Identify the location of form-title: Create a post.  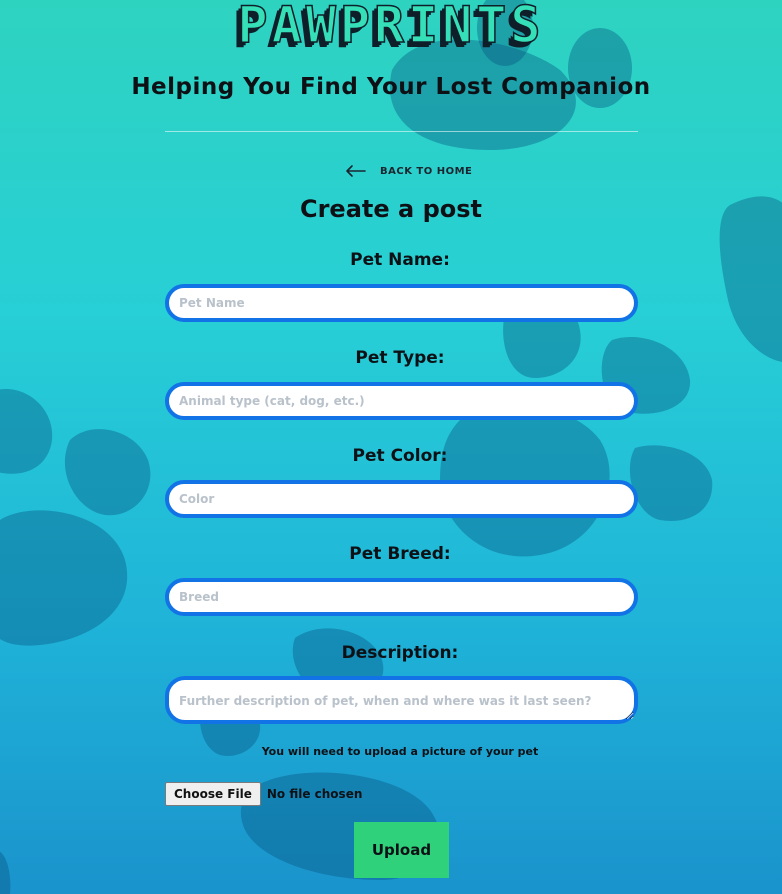
(390, 209).